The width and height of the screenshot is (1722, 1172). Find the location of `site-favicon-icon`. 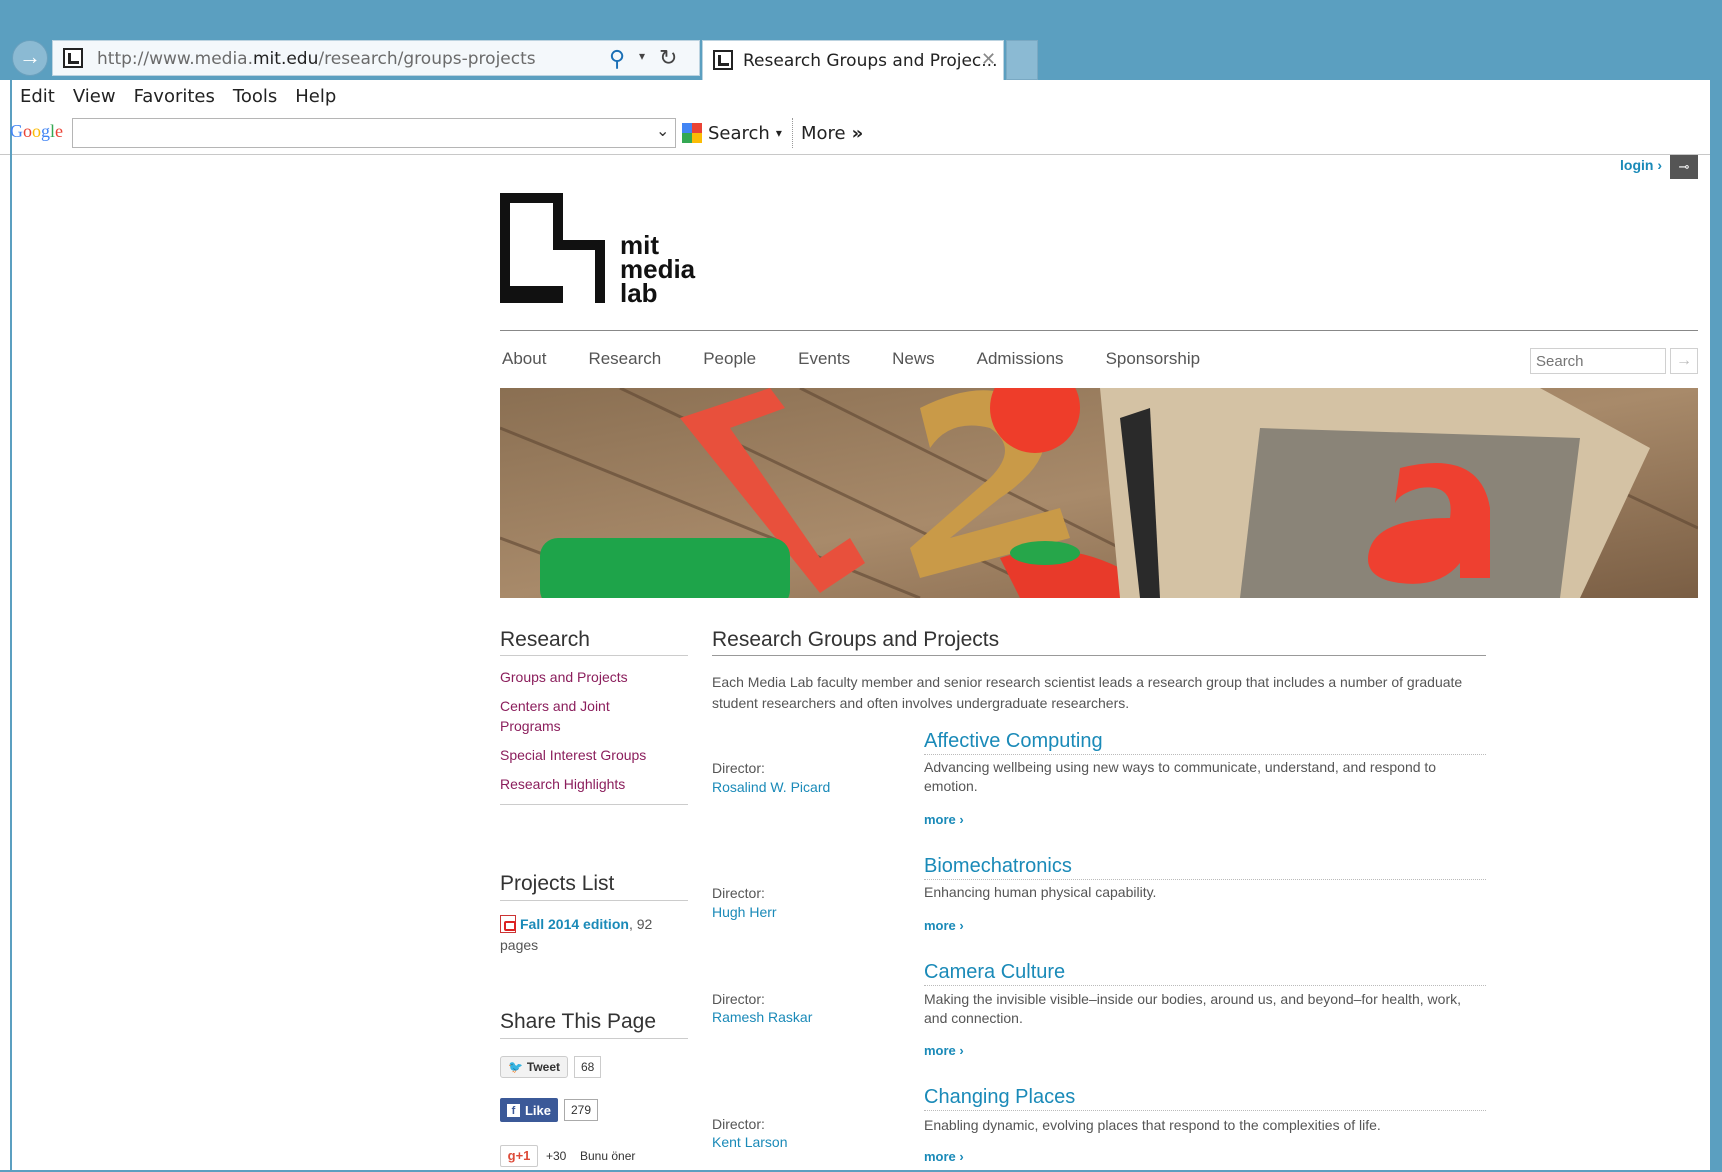

site-favicon-icon is located at coordinates (73, 58).